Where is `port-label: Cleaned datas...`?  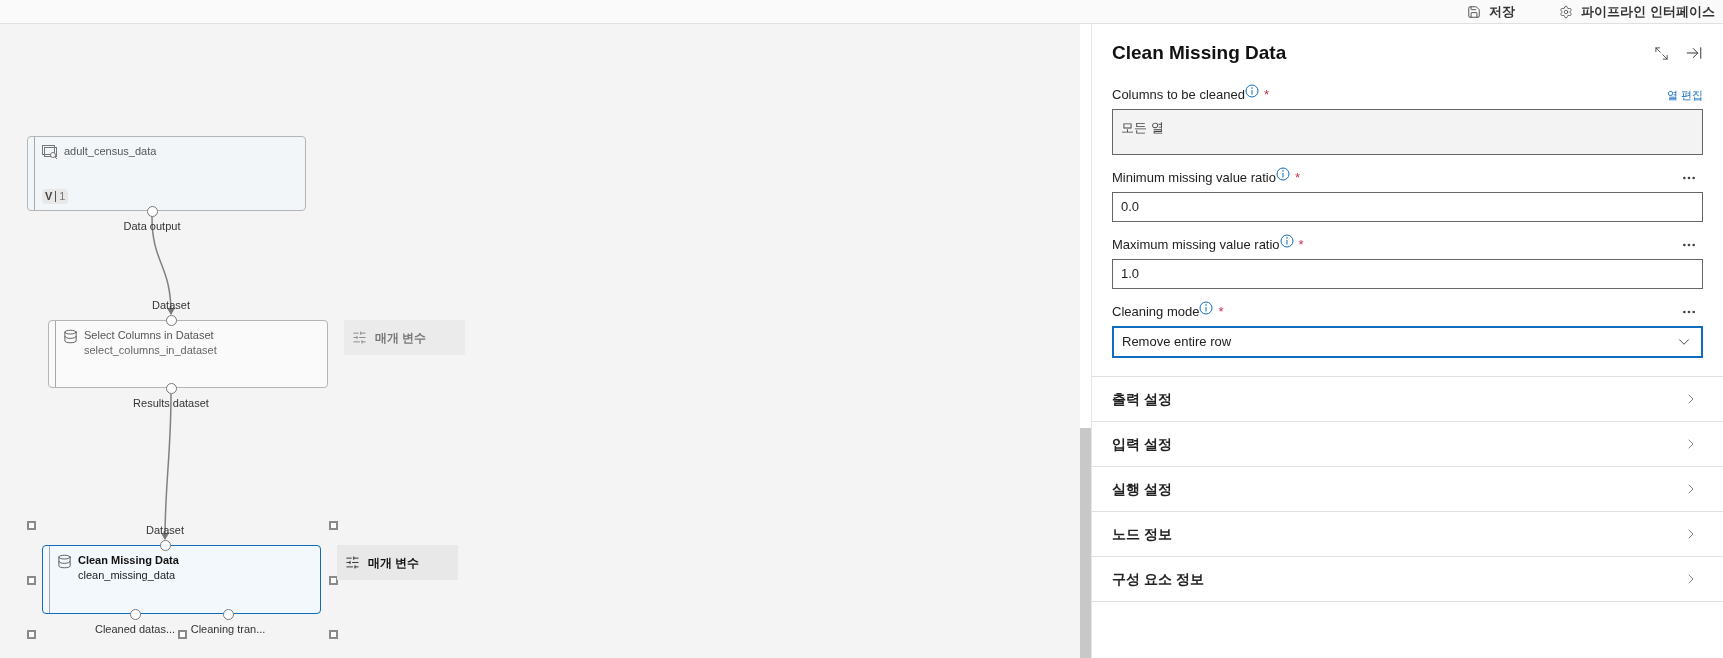
port-label: Cleaned datas... is located at coordinates (135, 629).